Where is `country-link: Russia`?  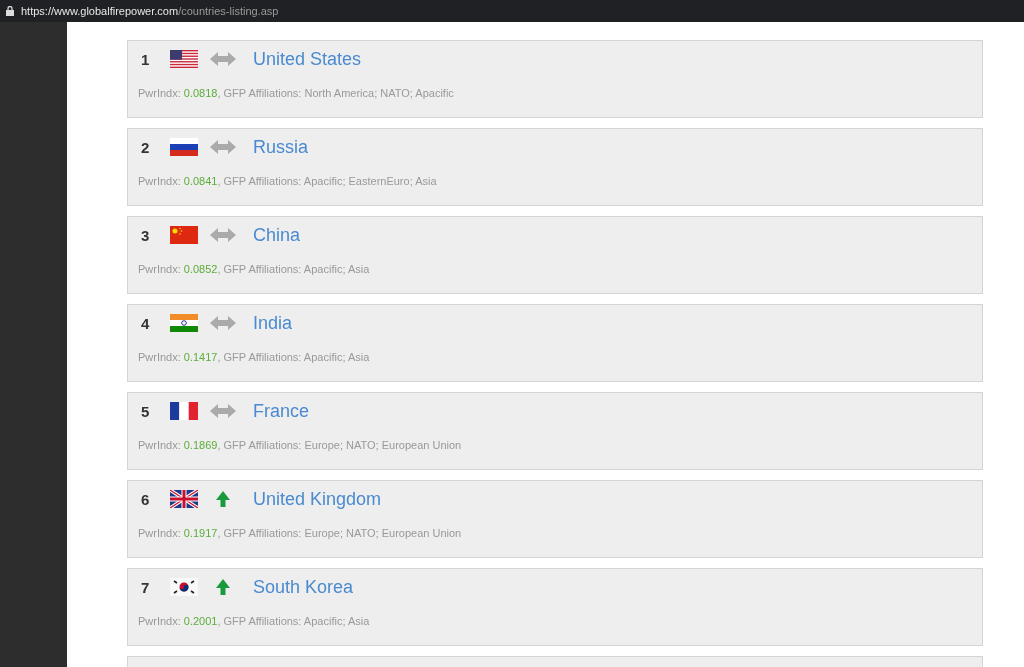
country-link: Russia is located at coordinates (281, 147).